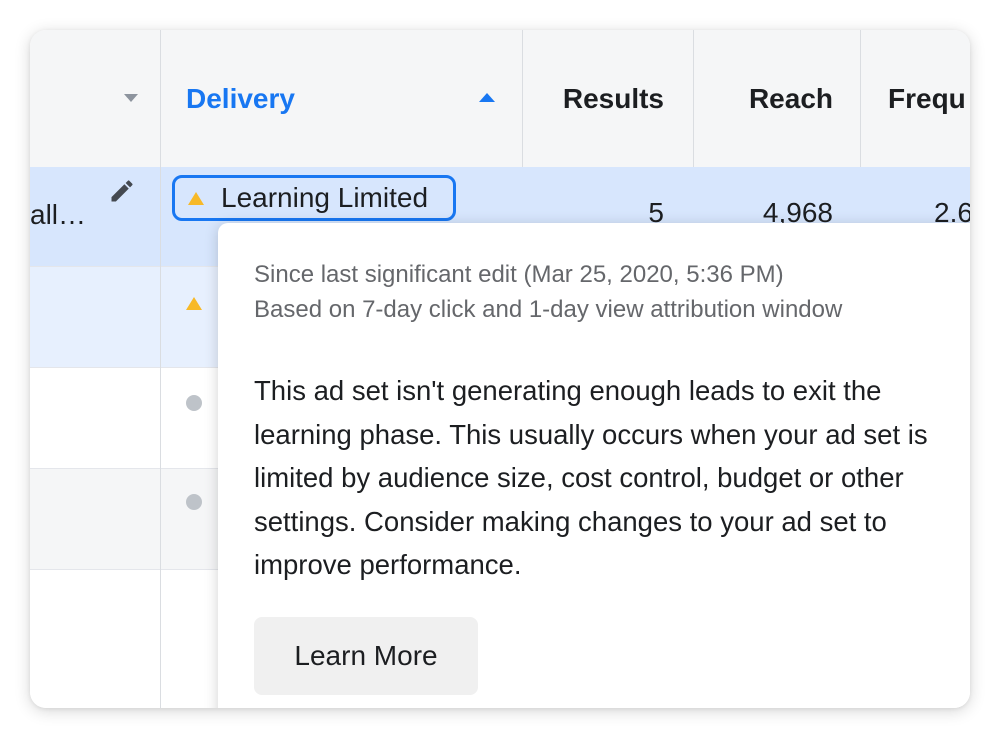  What do you see at coordinates (122, 191) in the screenshot?
I see `pencil-edit-icon` at bounding box center [122, 191].